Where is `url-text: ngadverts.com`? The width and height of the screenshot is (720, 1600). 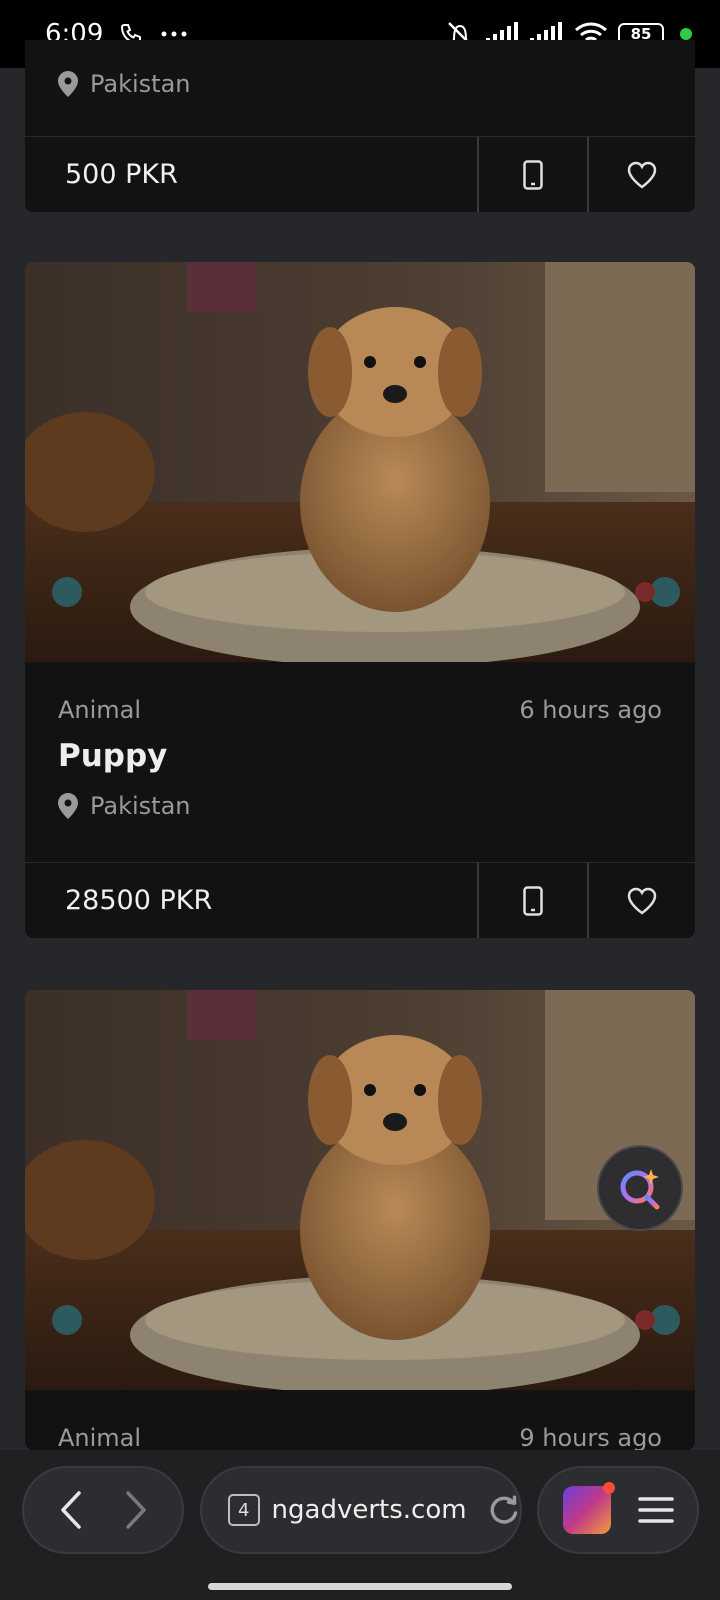 url-text: ngadverts.com is located at coordinates (369, 1510).